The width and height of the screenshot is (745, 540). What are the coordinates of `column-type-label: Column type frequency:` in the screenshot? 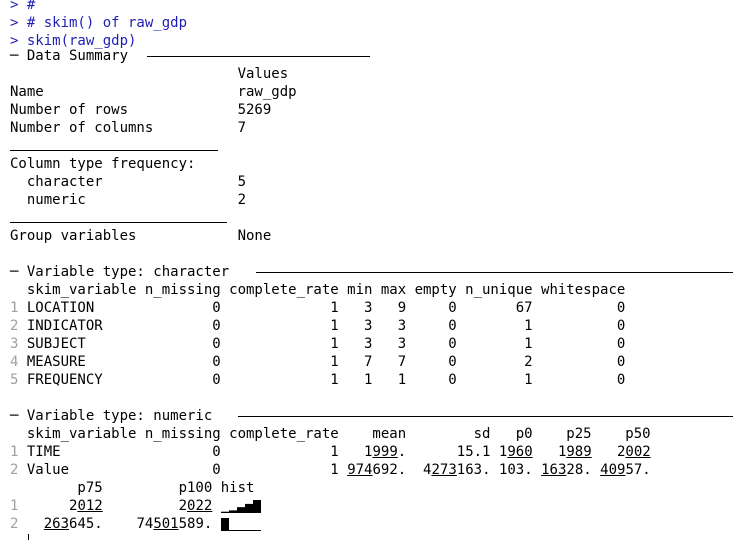 It's located at (103, 164).